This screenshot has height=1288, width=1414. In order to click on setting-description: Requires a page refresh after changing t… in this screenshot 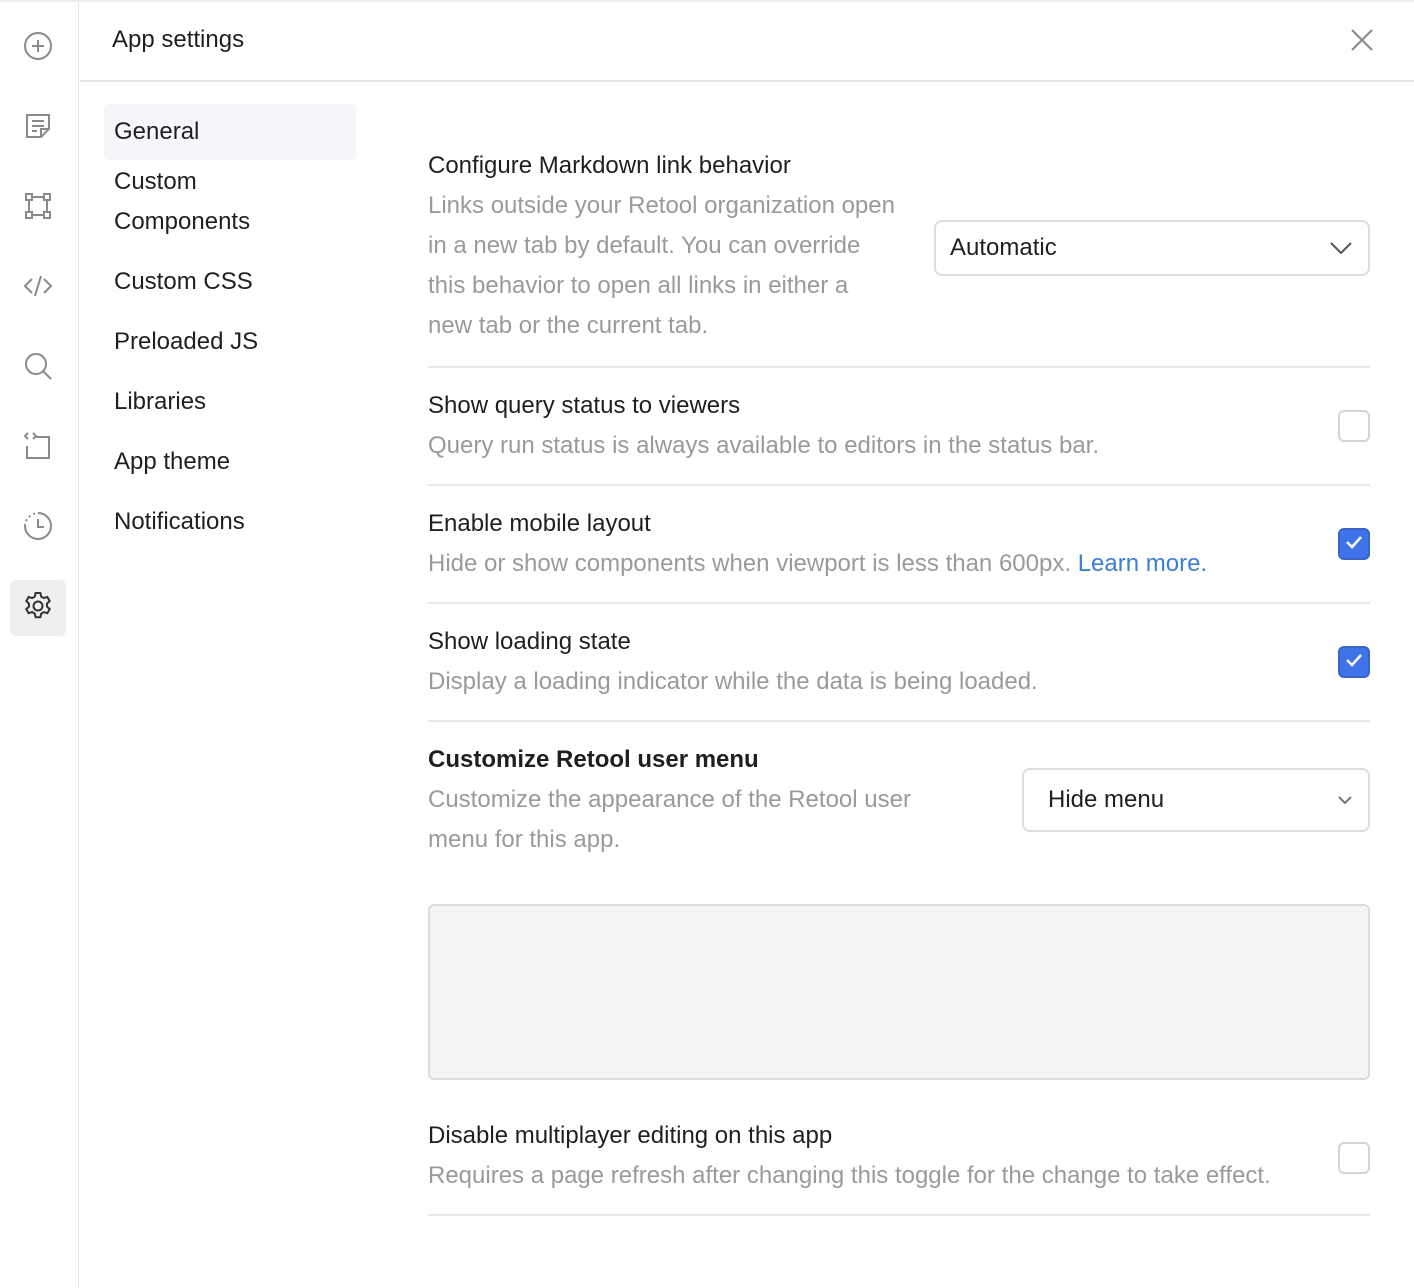, I will do `click(849, 1175)`.